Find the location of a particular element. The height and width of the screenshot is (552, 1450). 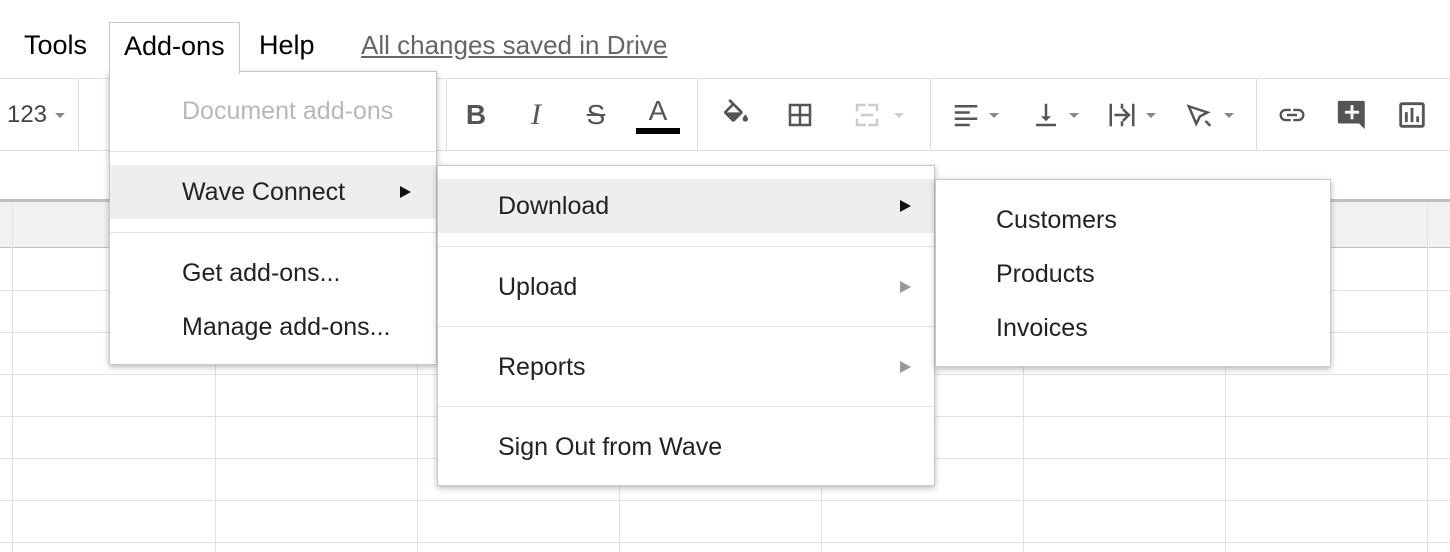

menu-item-label: Customers is located at coordinates (1056, 219).